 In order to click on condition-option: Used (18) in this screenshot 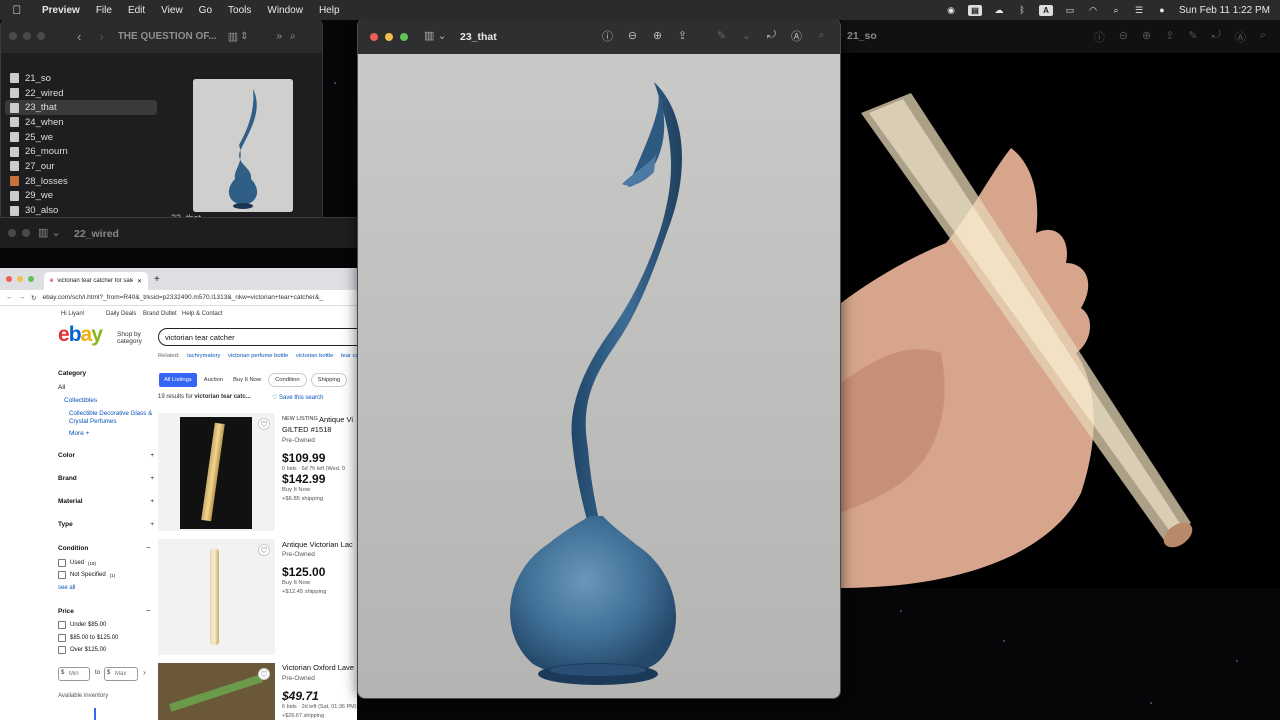, I will do `click(77, 563)`.